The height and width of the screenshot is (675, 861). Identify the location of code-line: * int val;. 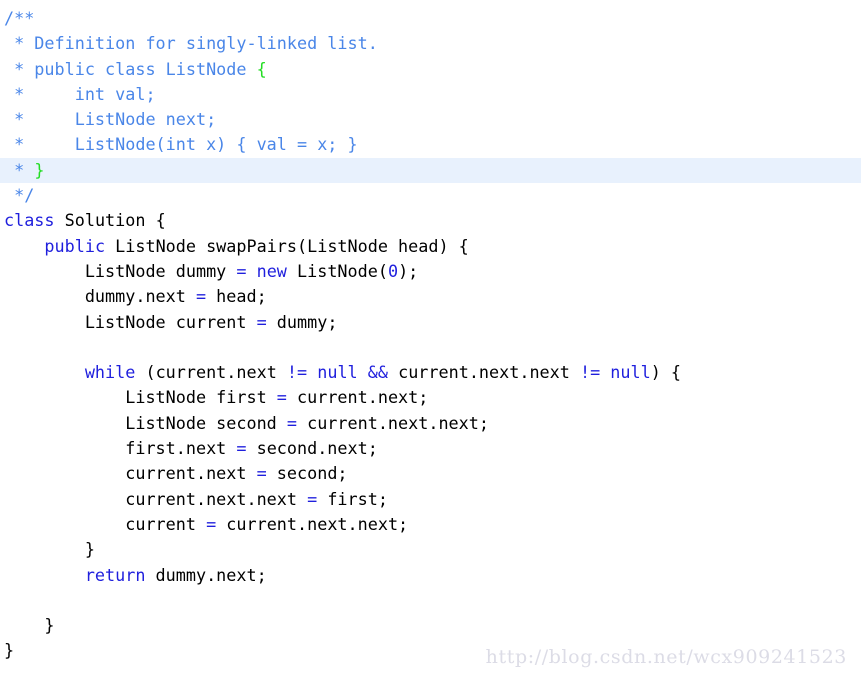
(430, 94).